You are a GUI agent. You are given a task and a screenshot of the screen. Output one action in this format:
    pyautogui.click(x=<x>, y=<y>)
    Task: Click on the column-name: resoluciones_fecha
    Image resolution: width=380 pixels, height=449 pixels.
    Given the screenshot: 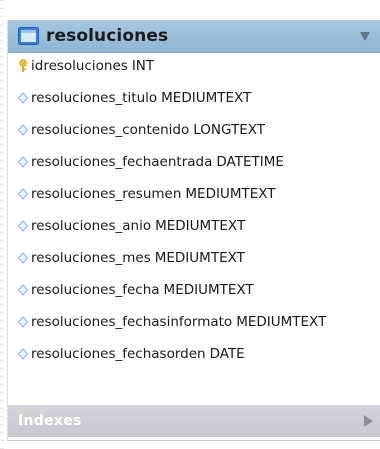 What is the action you would take?
    pyautogui.click(x=95, y=290)
    